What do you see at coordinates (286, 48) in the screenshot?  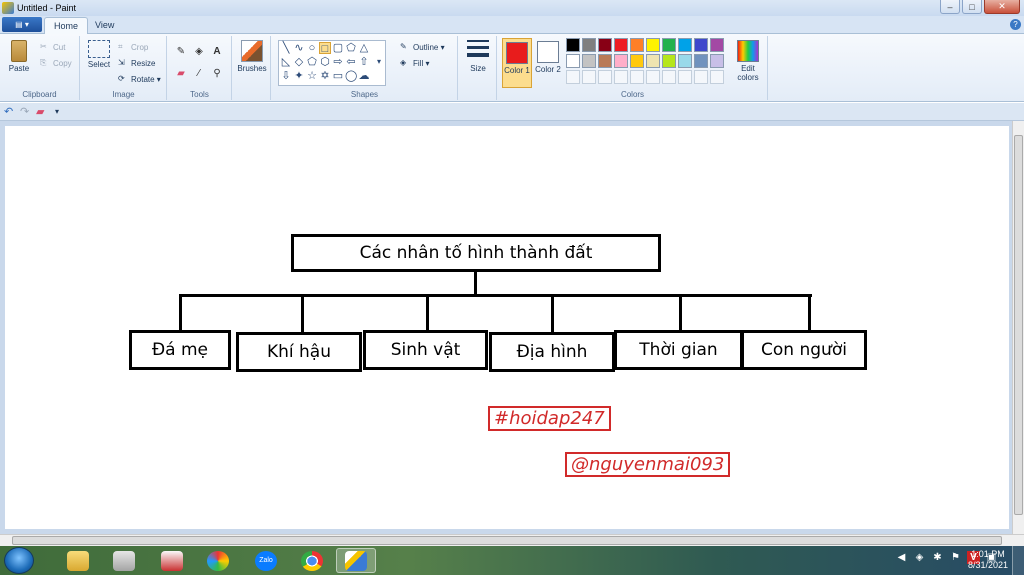 I see `line-shape-icon: ╲` at bounding box center [286, 48].